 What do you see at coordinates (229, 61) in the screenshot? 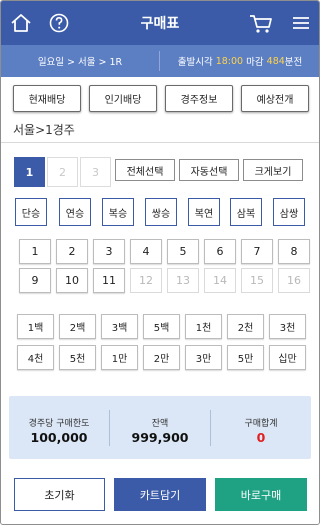
I see `start-time: 18:00` at bounding box center [229, 61].